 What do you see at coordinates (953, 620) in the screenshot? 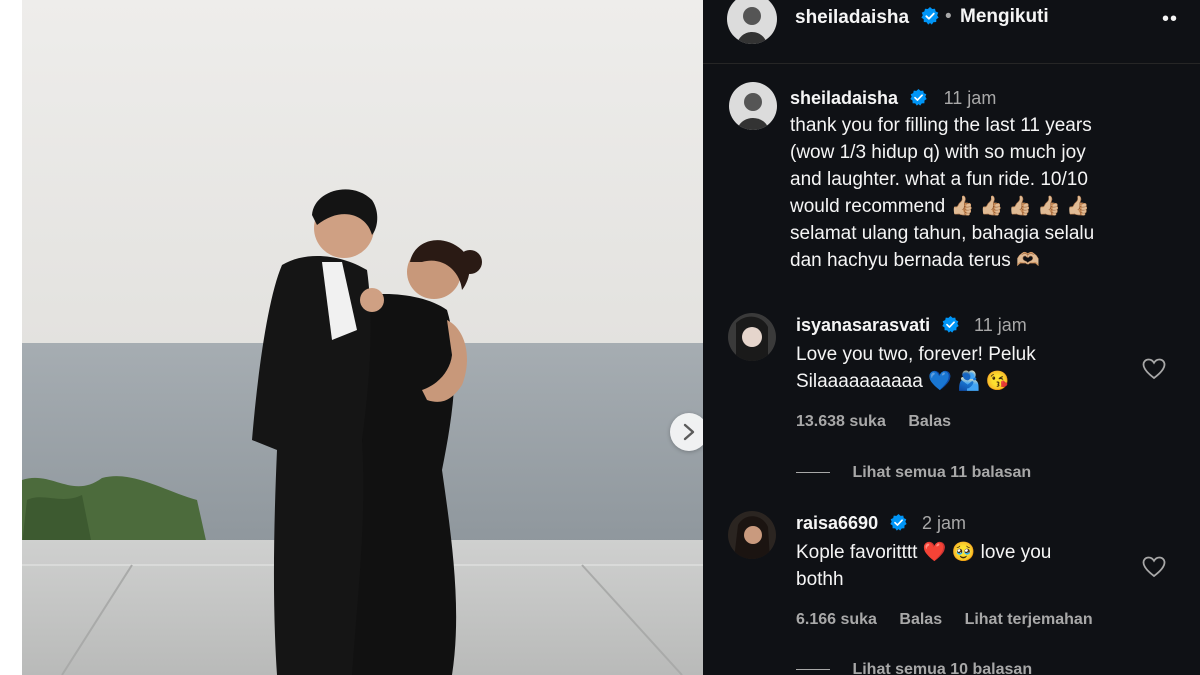
I see `comment-meta: 6.166 suka Balas Lihat terjemahan` at bounding box center [953, 620].